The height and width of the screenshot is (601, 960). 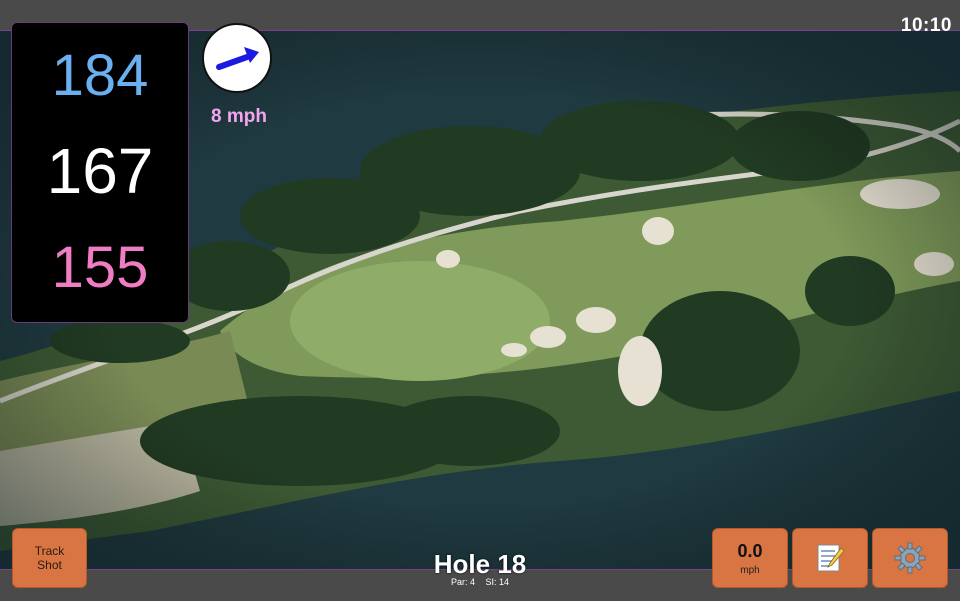 What do you see at coordinates (100, 75) in the screenshot?
I see `back-distance: 184` at bounding box center [100, 75].